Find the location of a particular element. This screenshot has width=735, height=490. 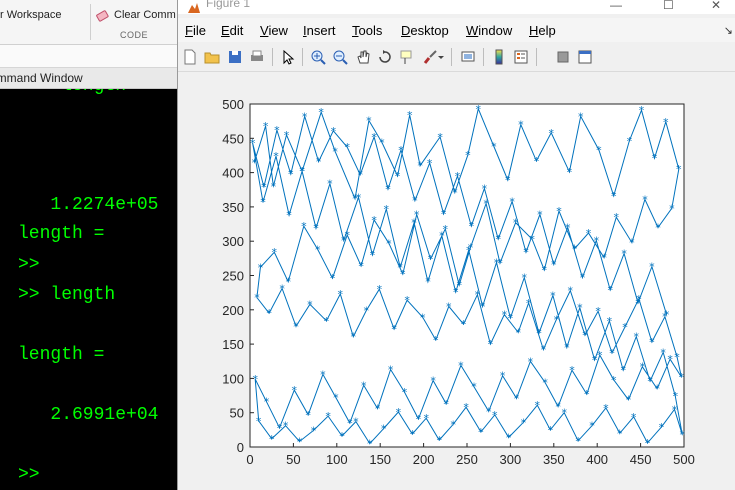

x-tick-label: 0 is located at coordinates (249, 459).